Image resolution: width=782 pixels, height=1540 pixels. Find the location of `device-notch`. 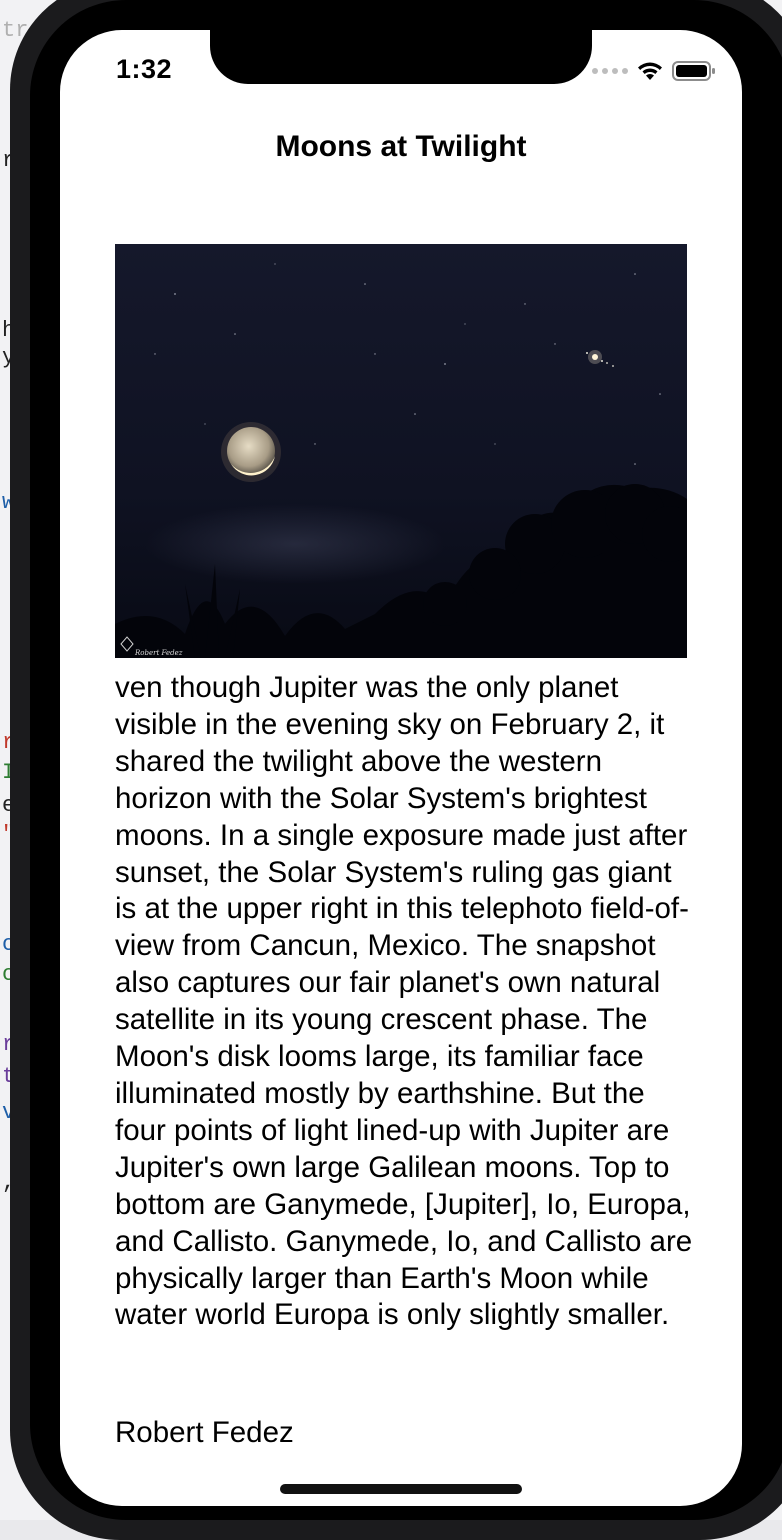

device-notch is located at coordinates (401, 57).